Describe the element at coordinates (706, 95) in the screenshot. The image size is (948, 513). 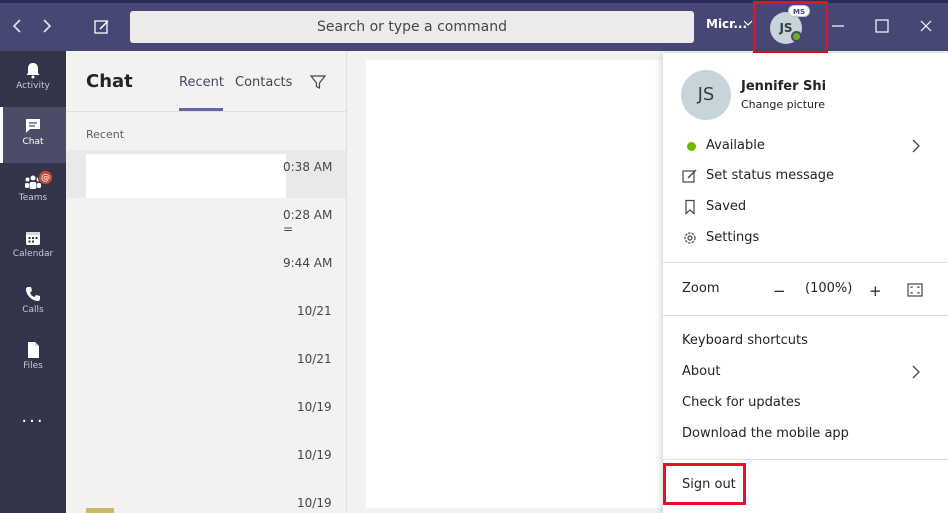
I see `avatar: JS` at that location.